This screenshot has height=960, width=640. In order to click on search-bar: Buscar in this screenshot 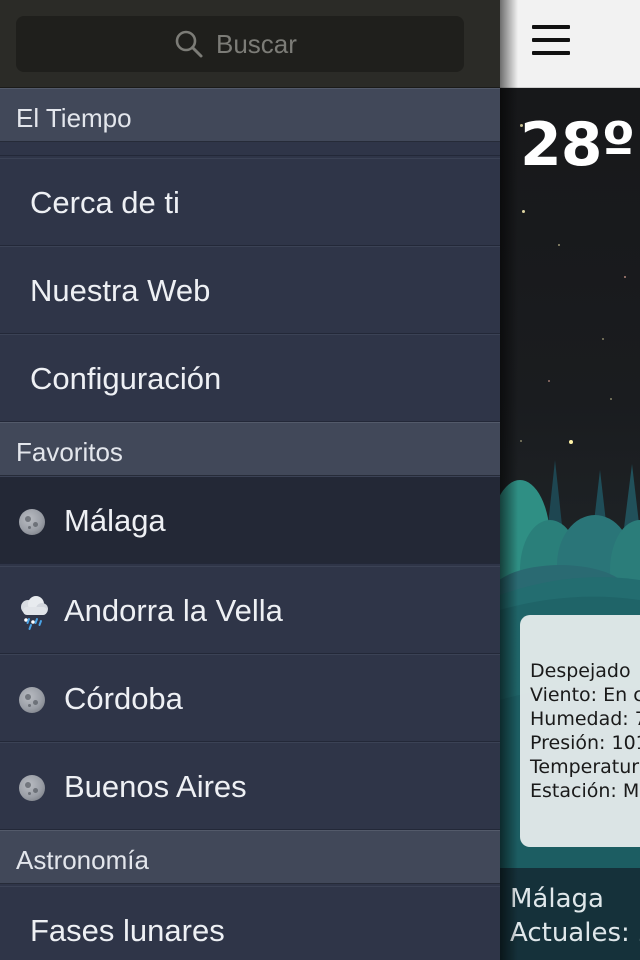, I will do `click(250, 44)`.